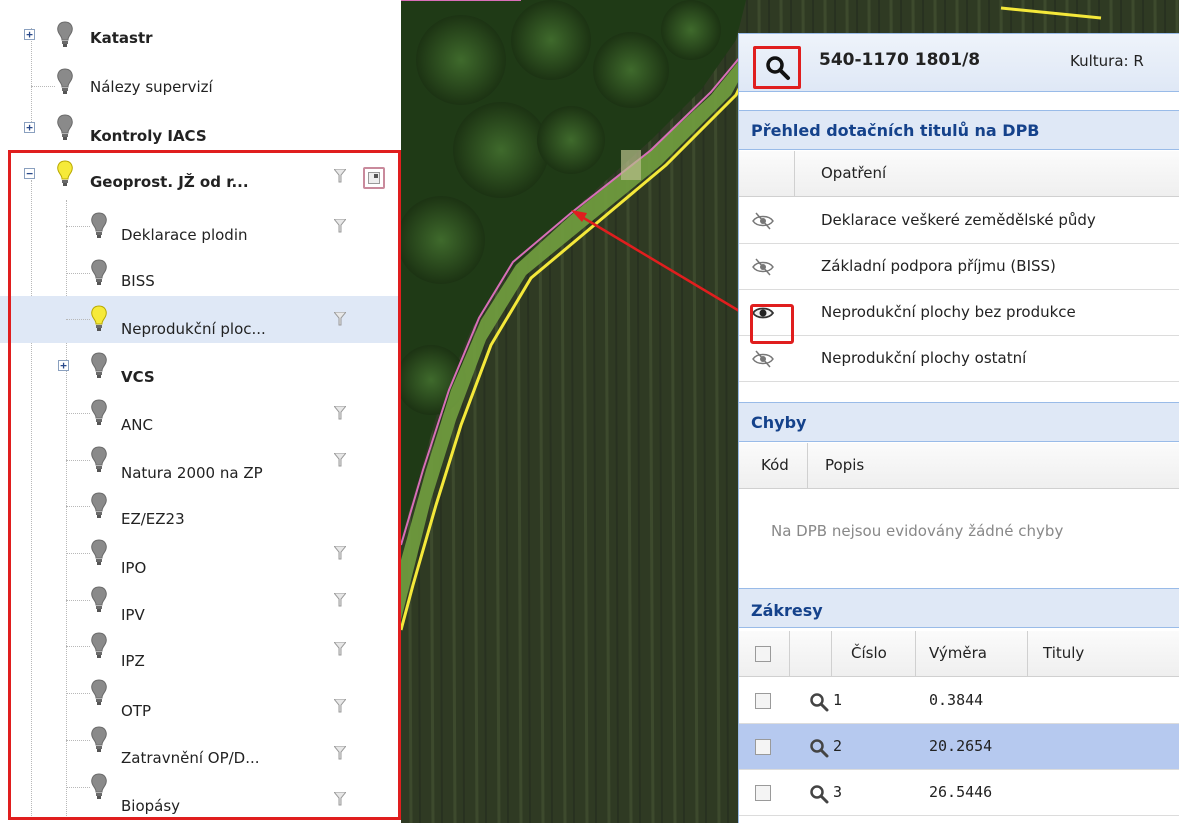 Image resolution: width=1179 pixels, height=823 pixels. What do you see at coordinates (200, 789) in the screenshot?
I see `tree-item-biopasy: Biopásy` at bounding box center [200, 789].